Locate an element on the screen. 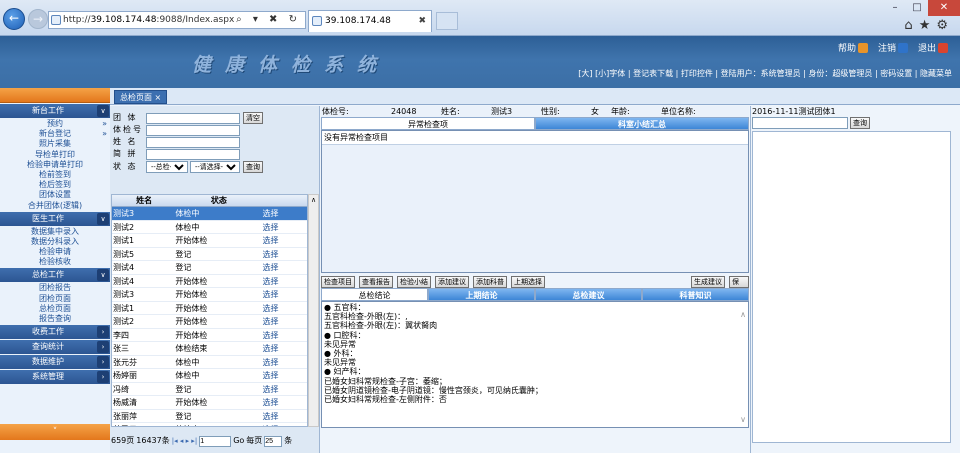  tab-abnormal-items: 异常检查项 is located at coordinates (428, 123).